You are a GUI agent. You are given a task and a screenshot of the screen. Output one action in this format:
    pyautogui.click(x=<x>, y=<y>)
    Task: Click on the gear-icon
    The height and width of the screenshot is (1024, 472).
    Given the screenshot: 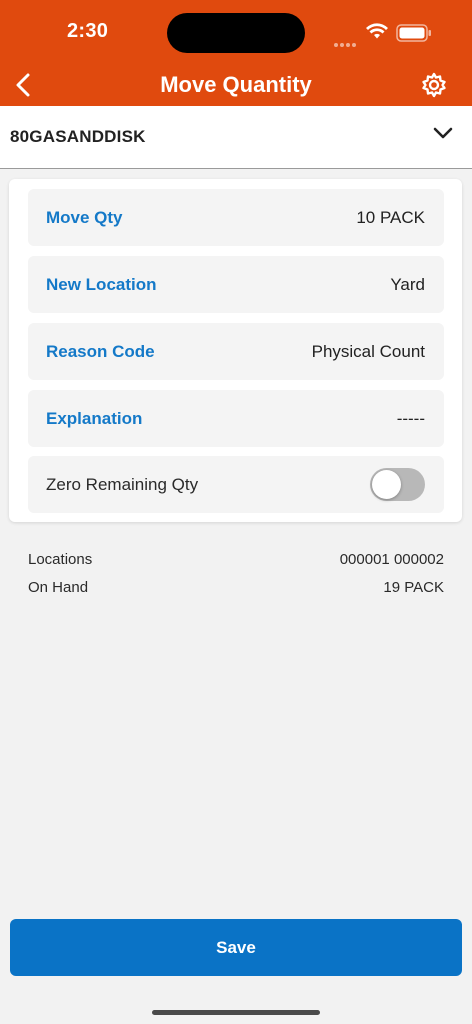 What is the action you would take?
    pyautogui.click(x=434, y=85)
    